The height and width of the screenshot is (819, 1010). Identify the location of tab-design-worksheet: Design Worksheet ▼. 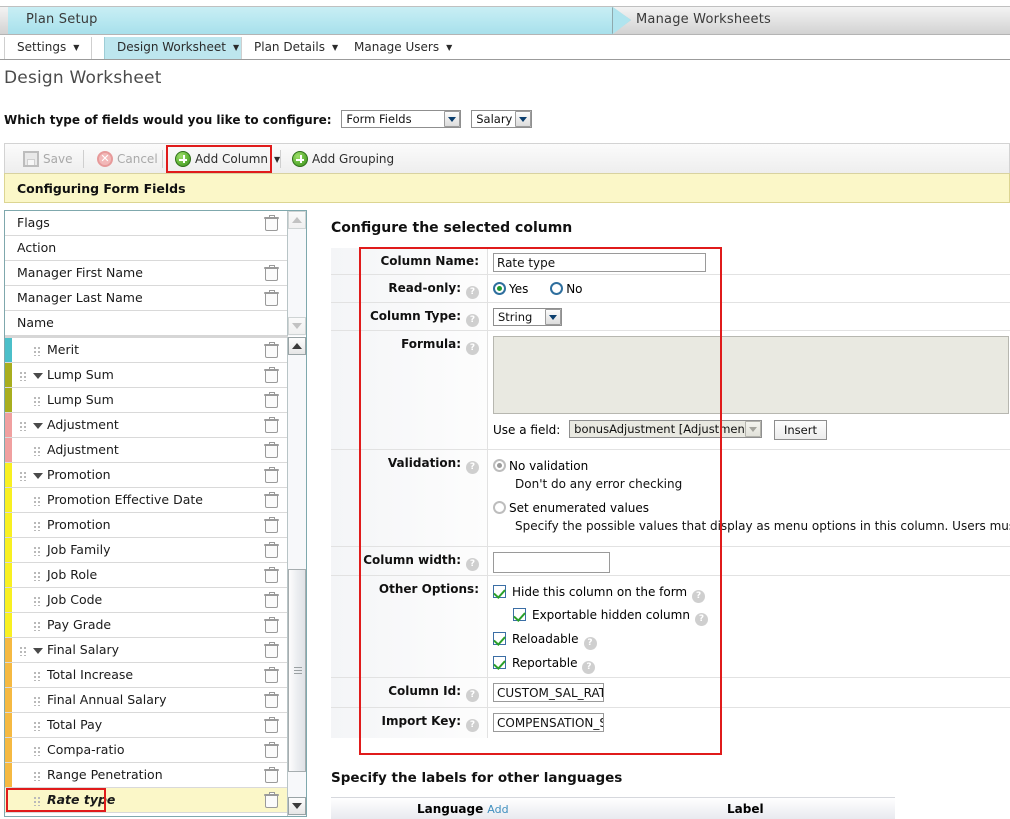
(178, 48).